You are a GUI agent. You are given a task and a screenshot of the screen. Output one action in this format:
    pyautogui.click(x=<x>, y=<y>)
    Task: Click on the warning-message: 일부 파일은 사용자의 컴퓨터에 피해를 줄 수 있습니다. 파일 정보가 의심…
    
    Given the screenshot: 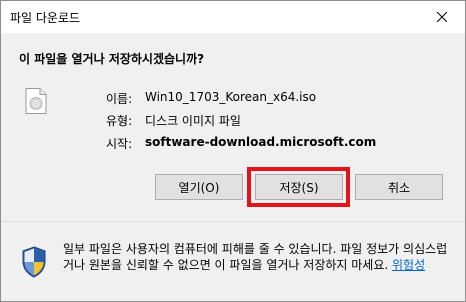 What is the action you would take?
    pyautogui.click(x=259, y=257)
    